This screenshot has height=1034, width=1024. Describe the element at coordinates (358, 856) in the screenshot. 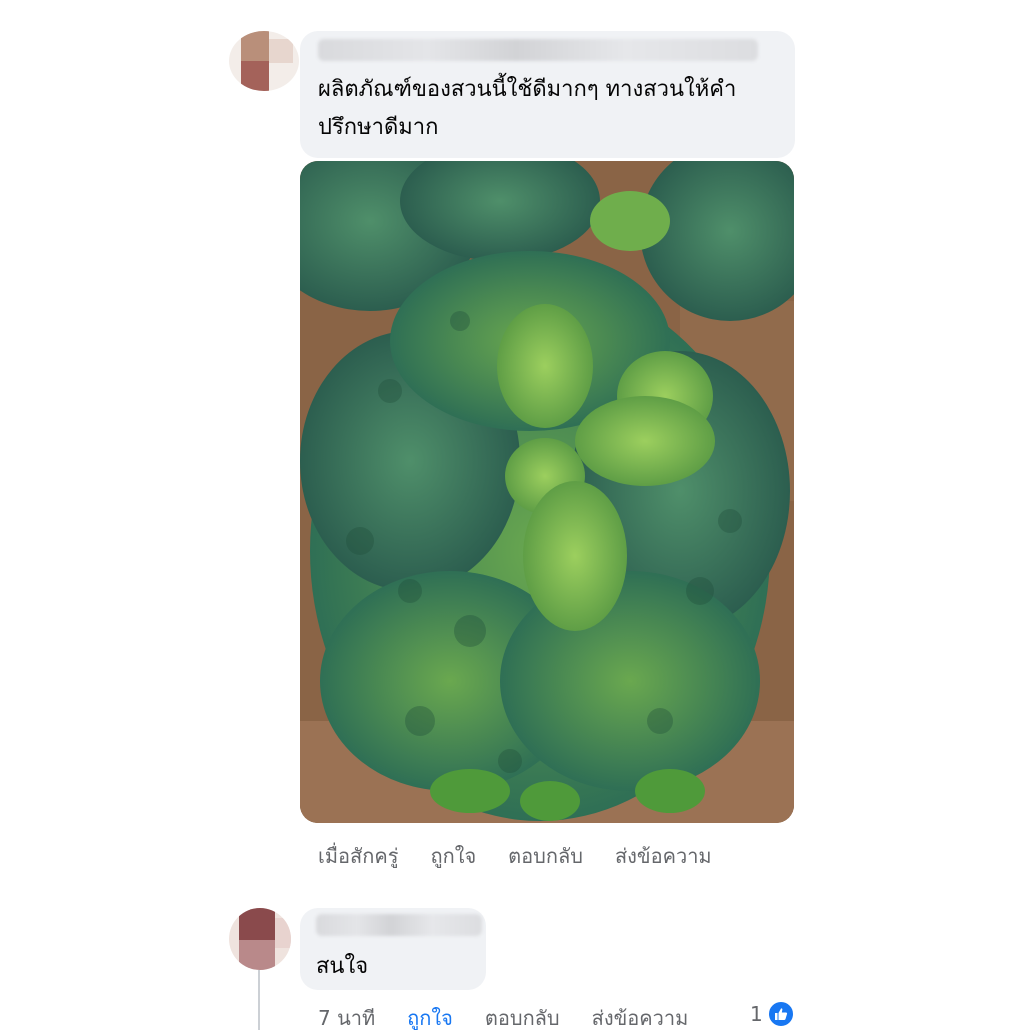

I see `comment-timestamp: เมื่อสักครู่` at that location.